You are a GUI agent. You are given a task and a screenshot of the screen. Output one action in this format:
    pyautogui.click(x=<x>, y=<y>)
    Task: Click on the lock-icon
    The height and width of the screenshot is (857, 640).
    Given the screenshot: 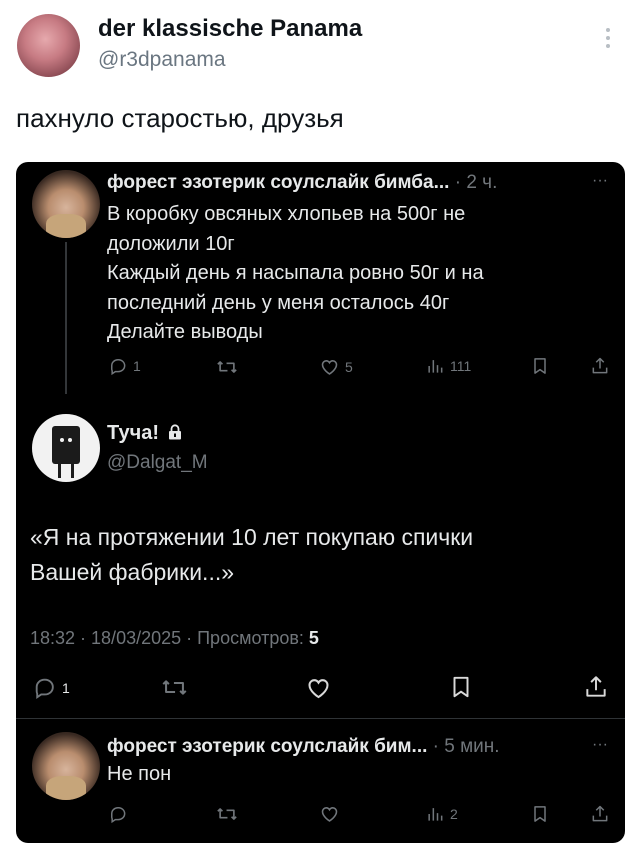 What is the action you would take?
    pyautogui.click(x=174, y=432)
    